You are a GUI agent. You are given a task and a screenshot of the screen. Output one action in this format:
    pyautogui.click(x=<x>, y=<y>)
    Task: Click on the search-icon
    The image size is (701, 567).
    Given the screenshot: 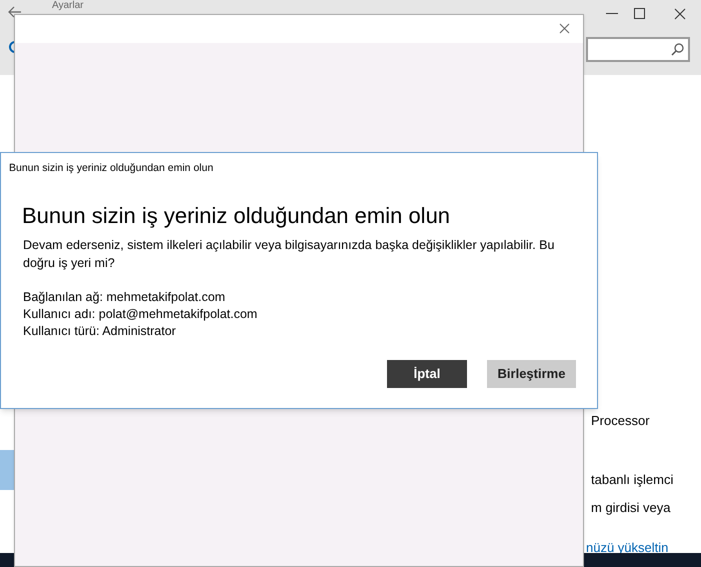 What is the action you would take?
    pyautogui.click(x=677, y=49)
    